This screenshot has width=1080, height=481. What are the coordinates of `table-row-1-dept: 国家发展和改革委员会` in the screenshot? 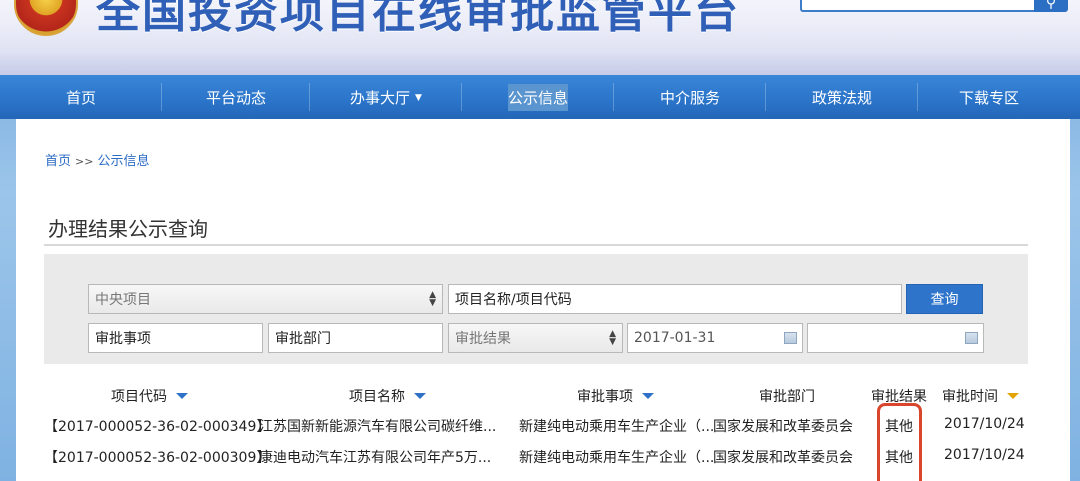 It's located at (783, 427).